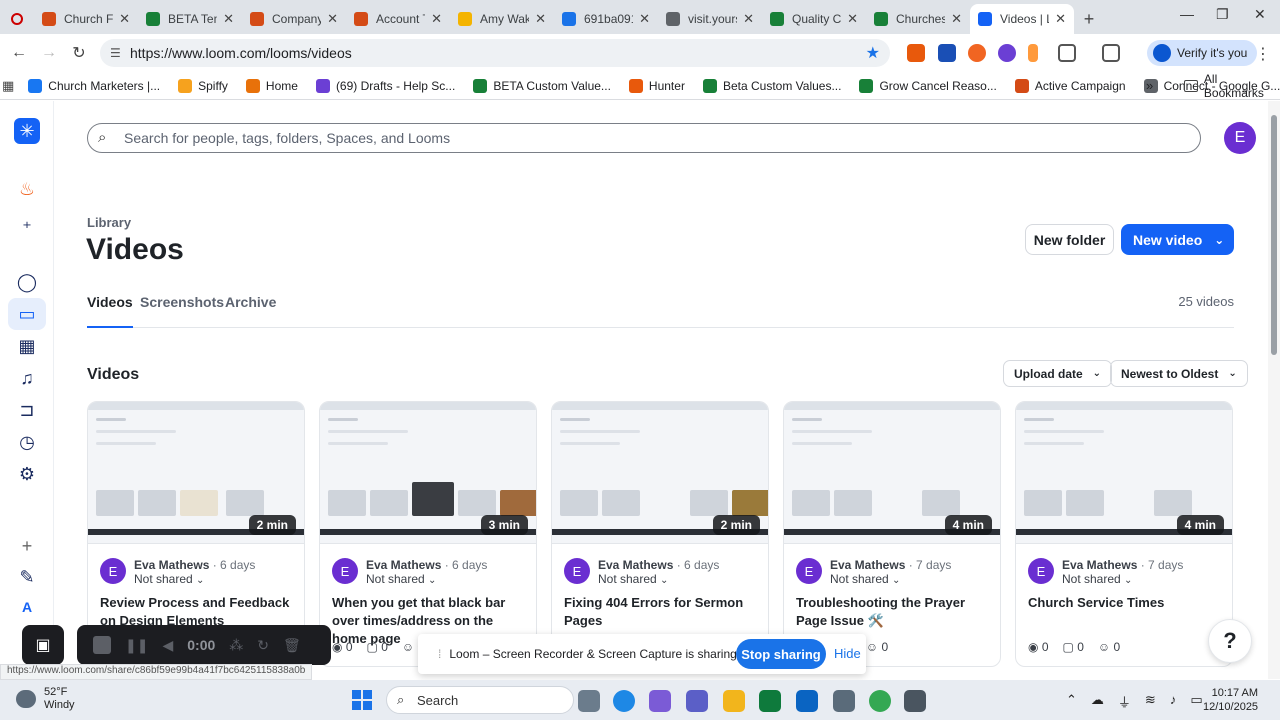 Image resolution: width=1280 pixels, height=720 pixels. What do you see at coordinates (1150, 701) in the screenshot?
I see `wifi-icon: ≋` at bounding box center [1150, 701].